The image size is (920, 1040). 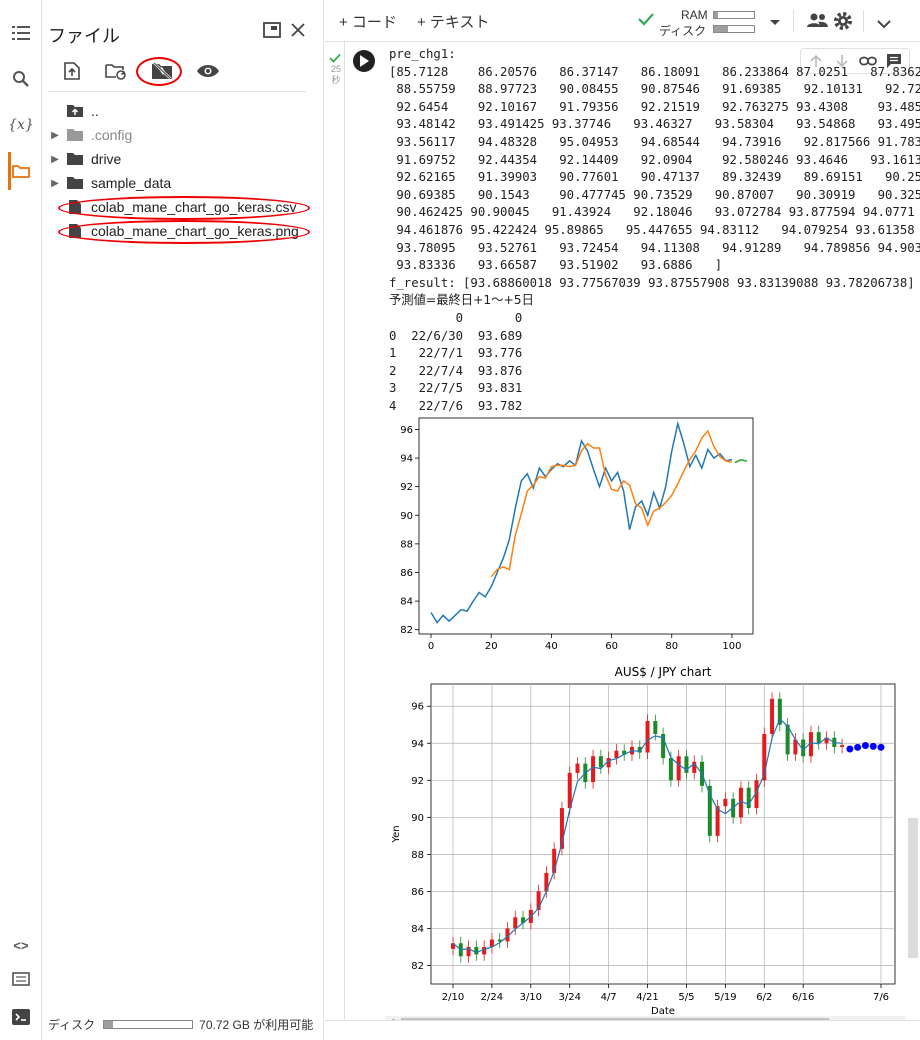 I want to click on open-in-tab-icon, so click(x=272, y=30).